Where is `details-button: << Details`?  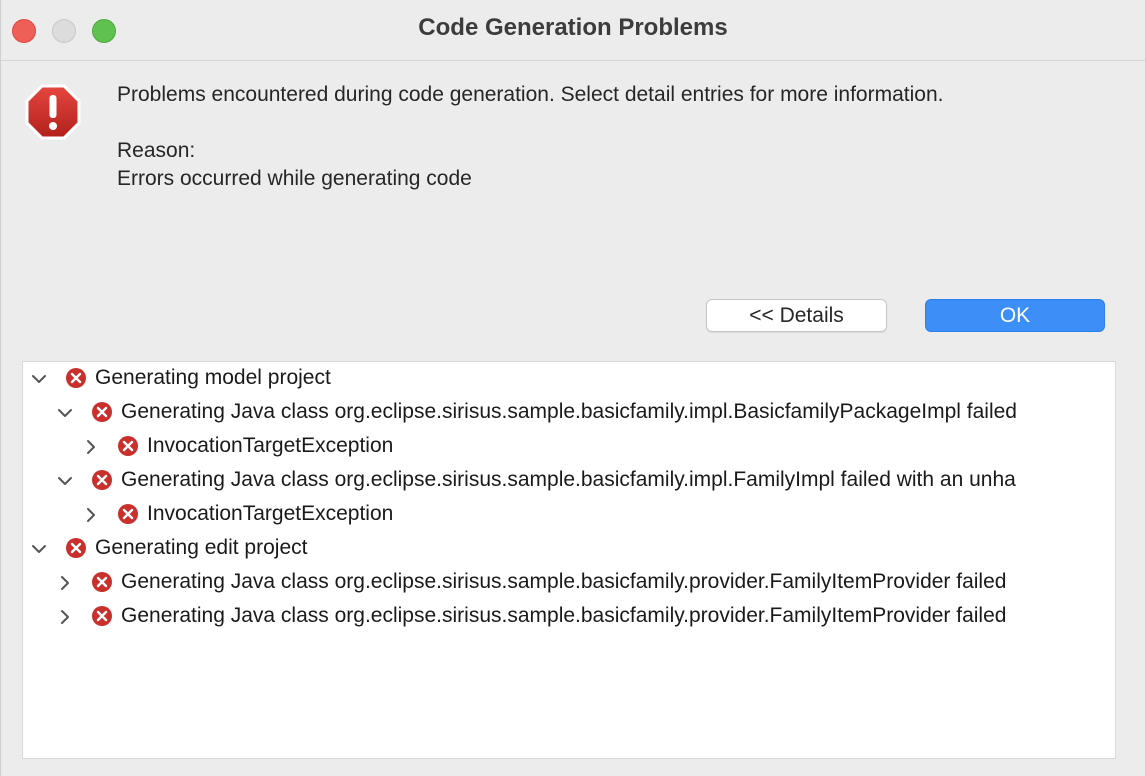 details-button: << Details is located at coordinates (796, 315).